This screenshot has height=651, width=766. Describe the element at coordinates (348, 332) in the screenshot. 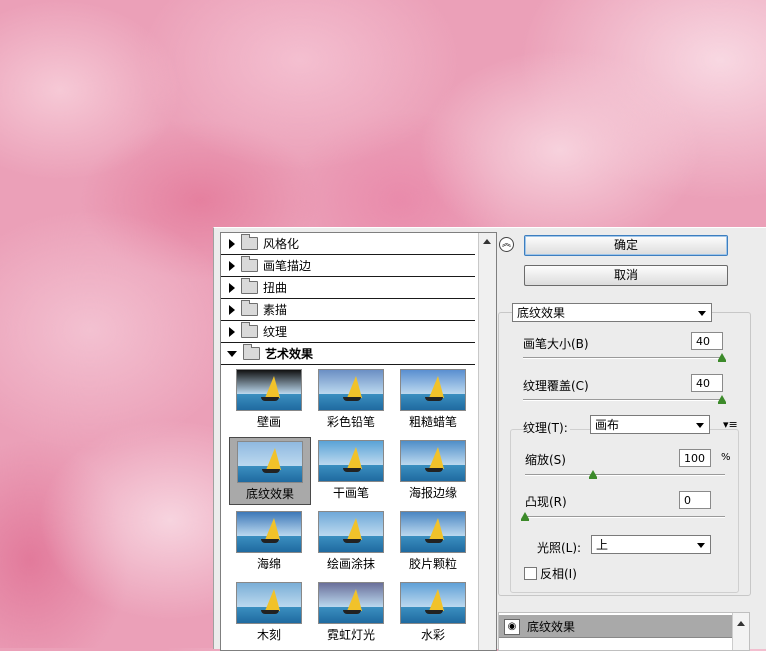

I see `category-4: 纹理` at that location.